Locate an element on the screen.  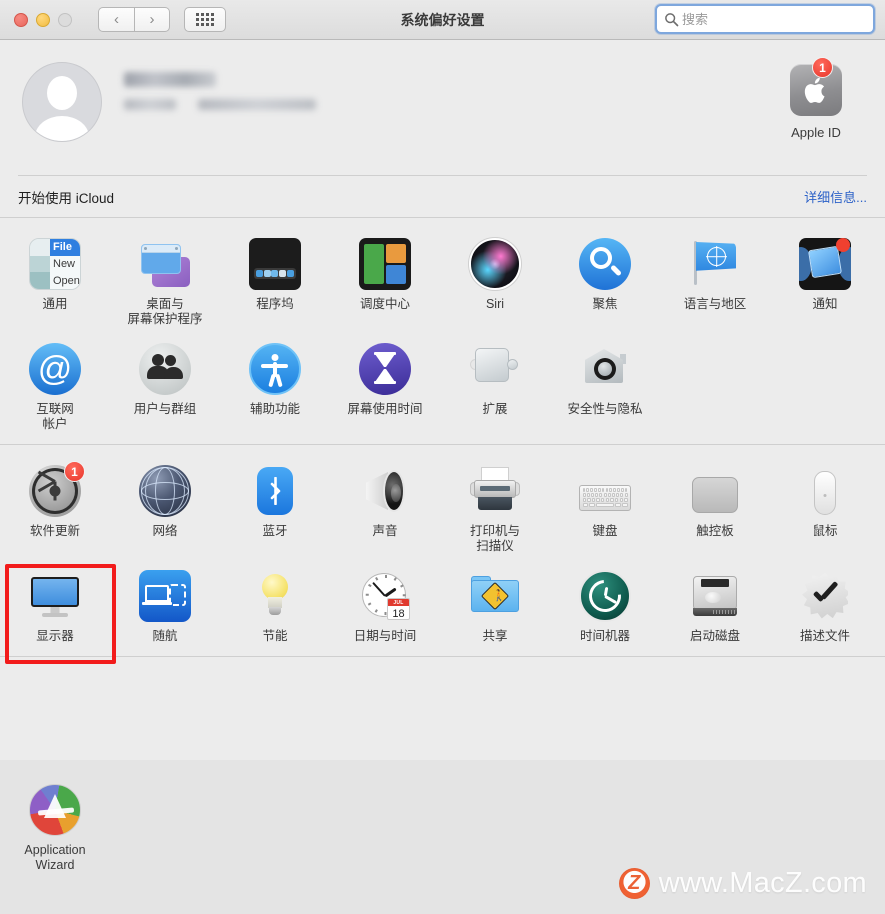
pref-item-profiles: 描述文件 is located at coordinates (825, 605).